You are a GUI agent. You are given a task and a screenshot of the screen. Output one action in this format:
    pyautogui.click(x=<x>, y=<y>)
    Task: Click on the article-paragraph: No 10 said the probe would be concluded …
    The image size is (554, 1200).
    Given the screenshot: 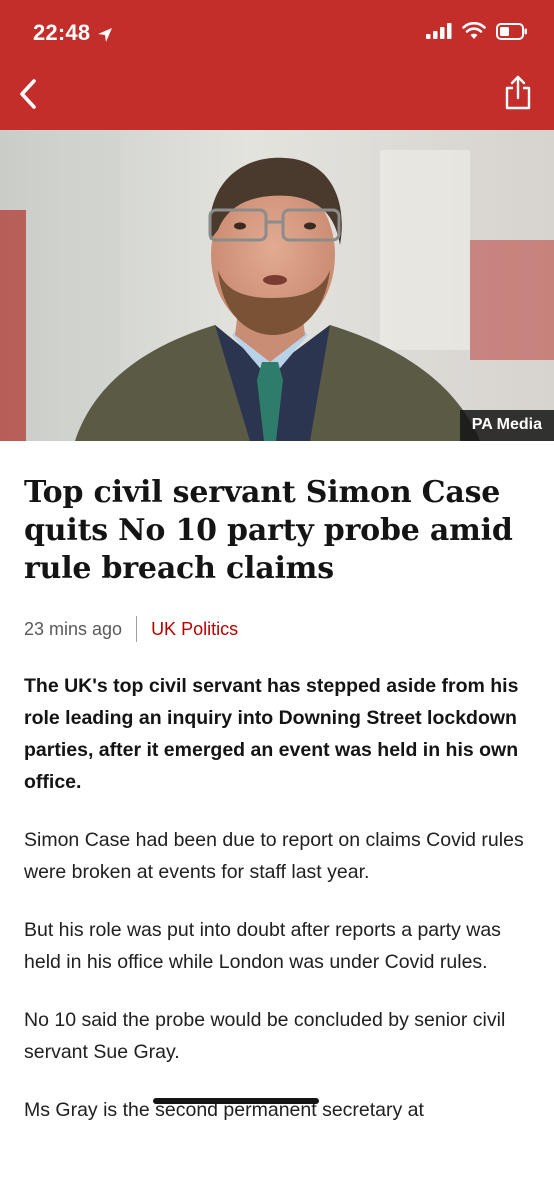 What is the action you would take?
    pyautogui.click(x=265, y=1036)
    